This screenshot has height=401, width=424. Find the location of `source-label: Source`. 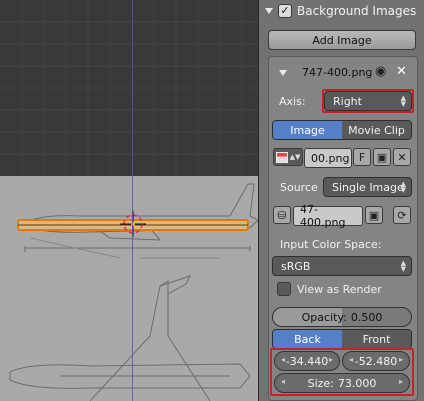

source-label: Source is located at coordinates (299, 187).